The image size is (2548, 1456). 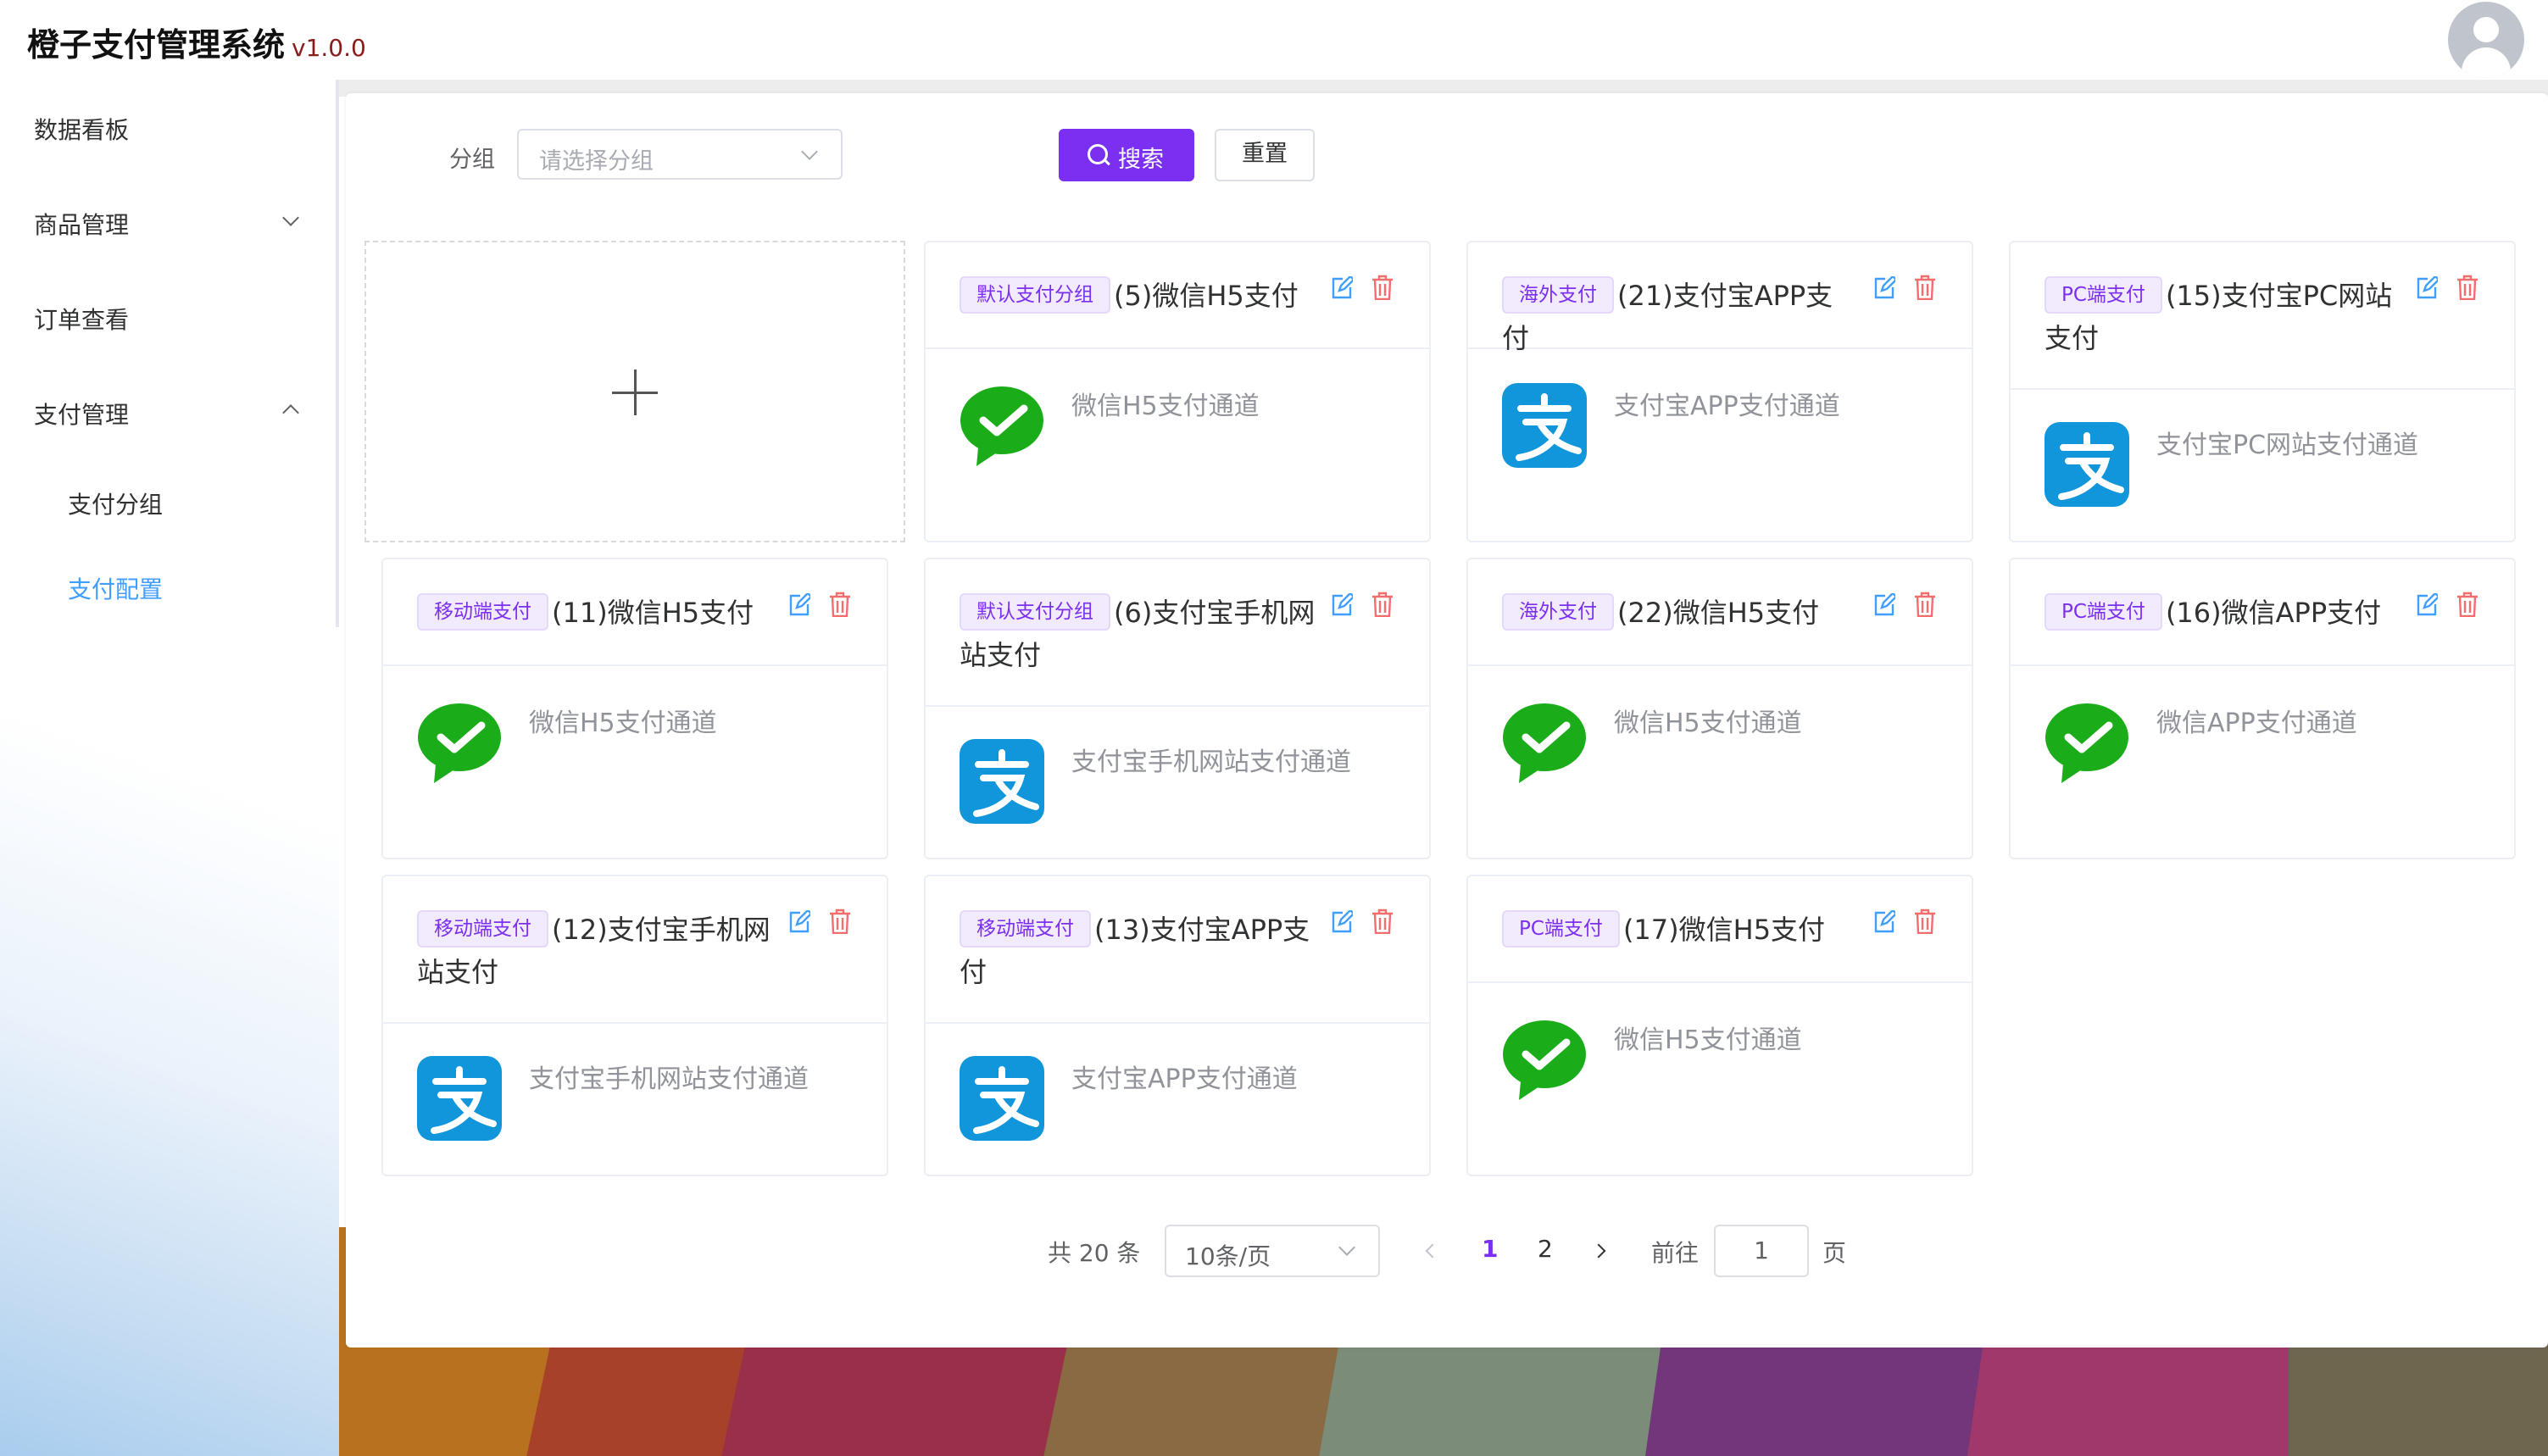 I want to click on group-filter-label: 分组, so click(x=472, y=160).